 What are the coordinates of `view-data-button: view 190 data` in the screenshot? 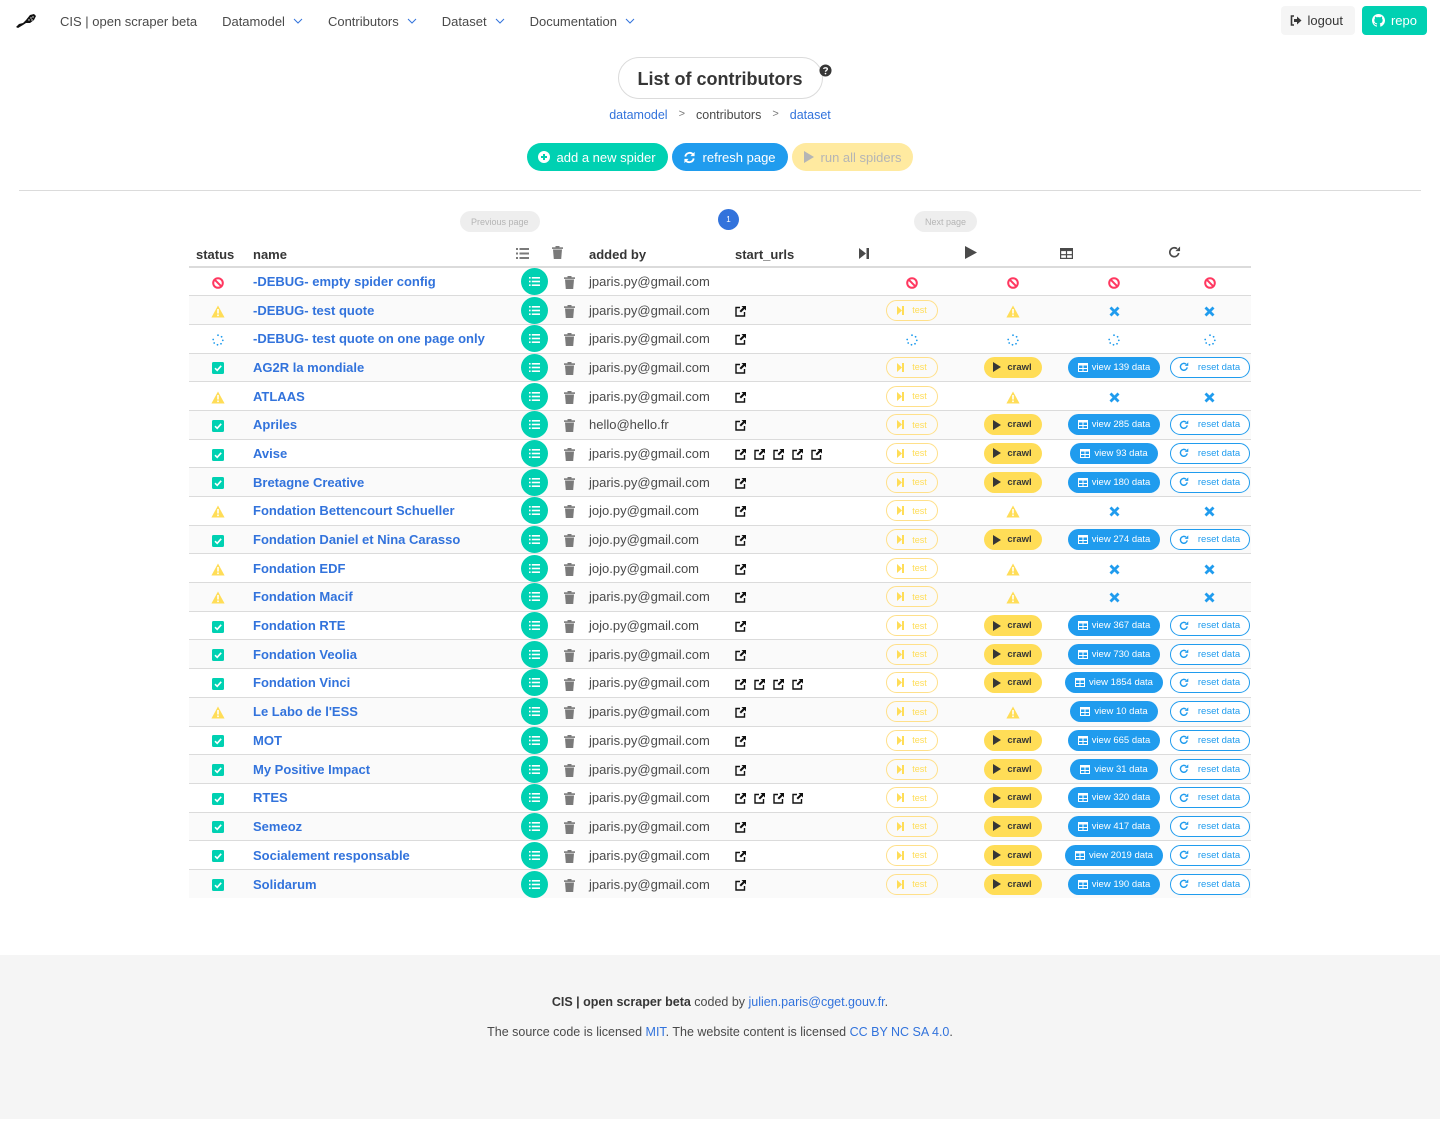 It's located at (1114, 884).